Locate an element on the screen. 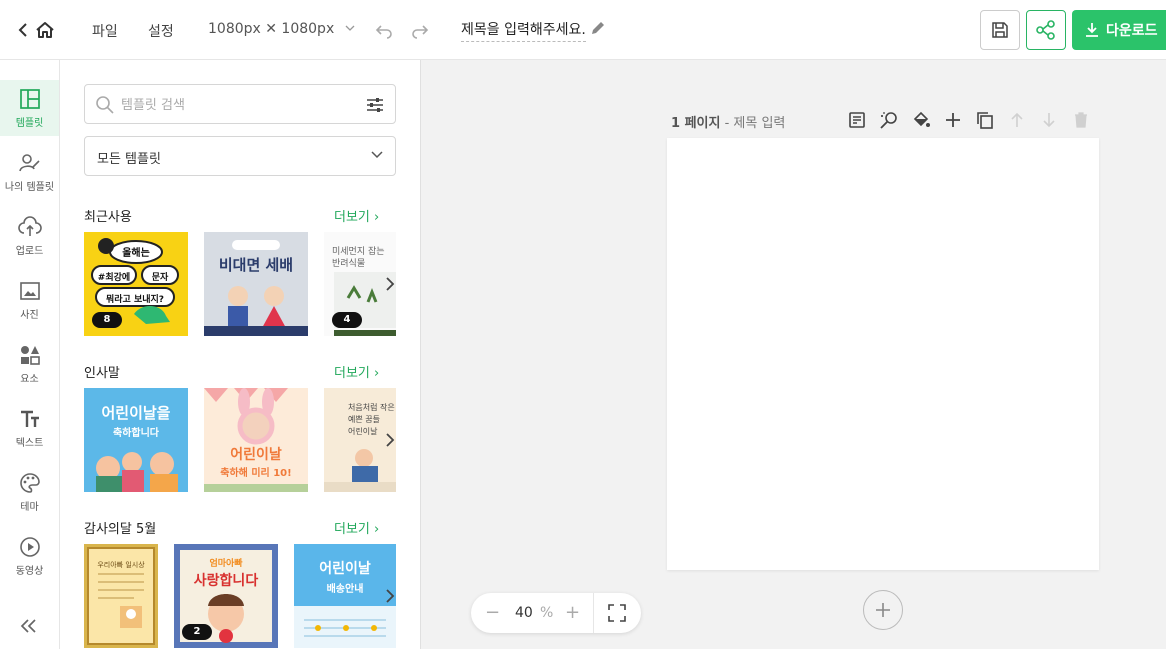 The height and width of the screenshot is (649, 1166). fullscreen-icon is located at coordinates (617, 613).